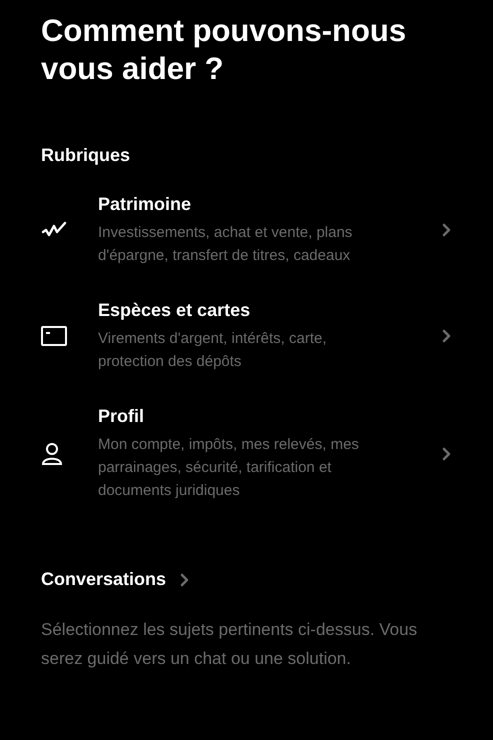 The height and width of the screenshot is (740, 493). I want to click on topic-item: Profil Mon compte, impôts, mes relevés, mes parrainages, sécurité, tarification et documents juridiques, so click(246, 453).